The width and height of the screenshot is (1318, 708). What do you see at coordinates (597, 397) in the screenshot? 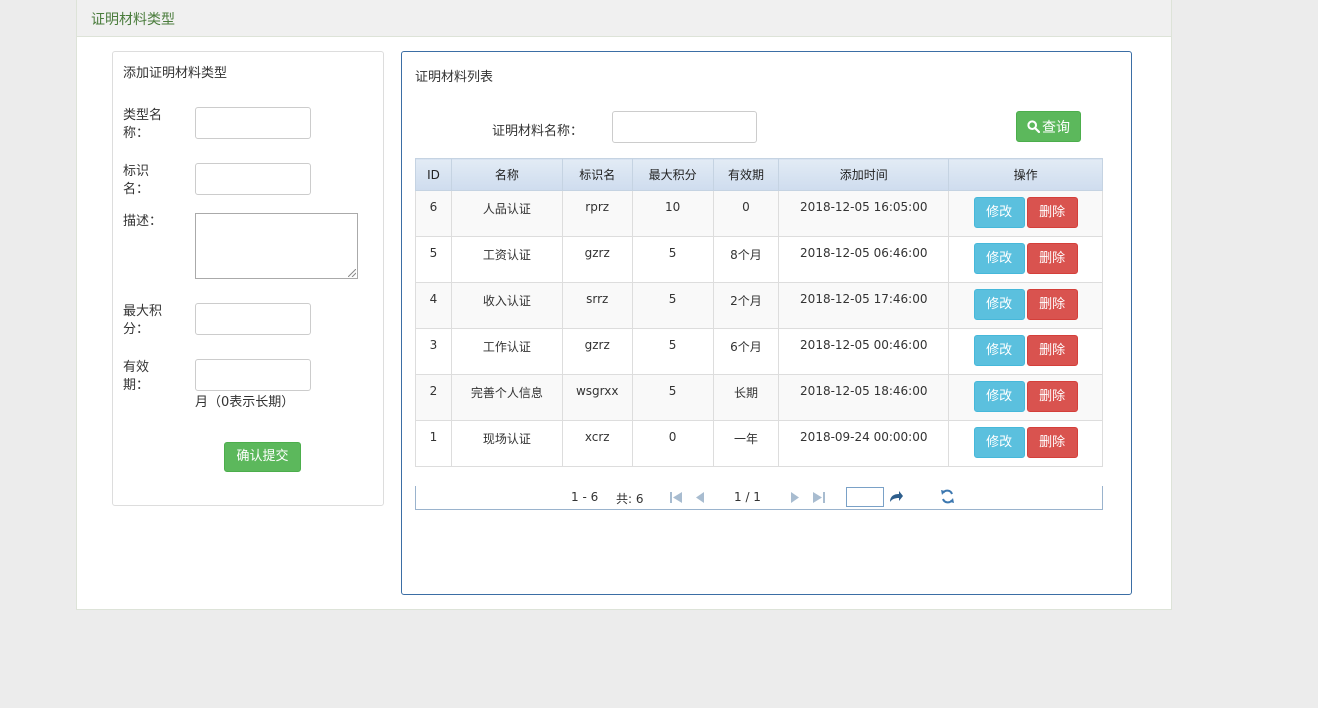
I see `cell-code: wsgrxx` at bounding box center [597, 397].